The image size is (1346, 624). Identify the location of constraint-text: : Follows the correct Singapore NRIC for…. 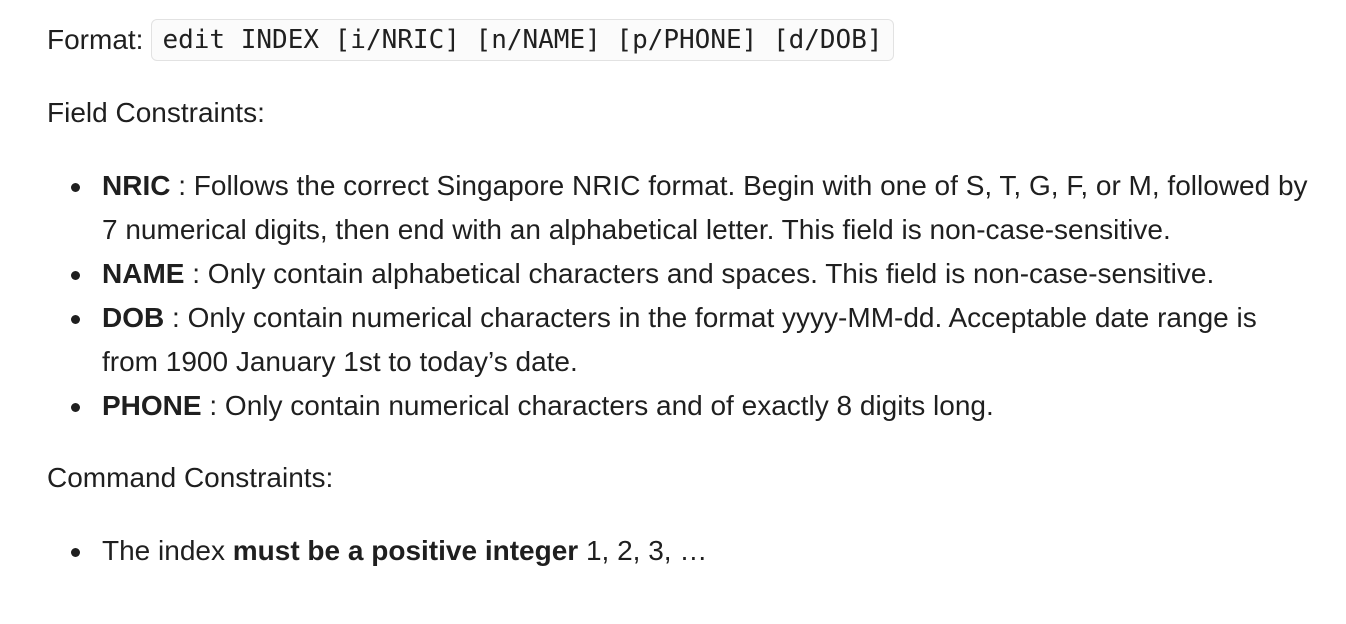
(705, 207).